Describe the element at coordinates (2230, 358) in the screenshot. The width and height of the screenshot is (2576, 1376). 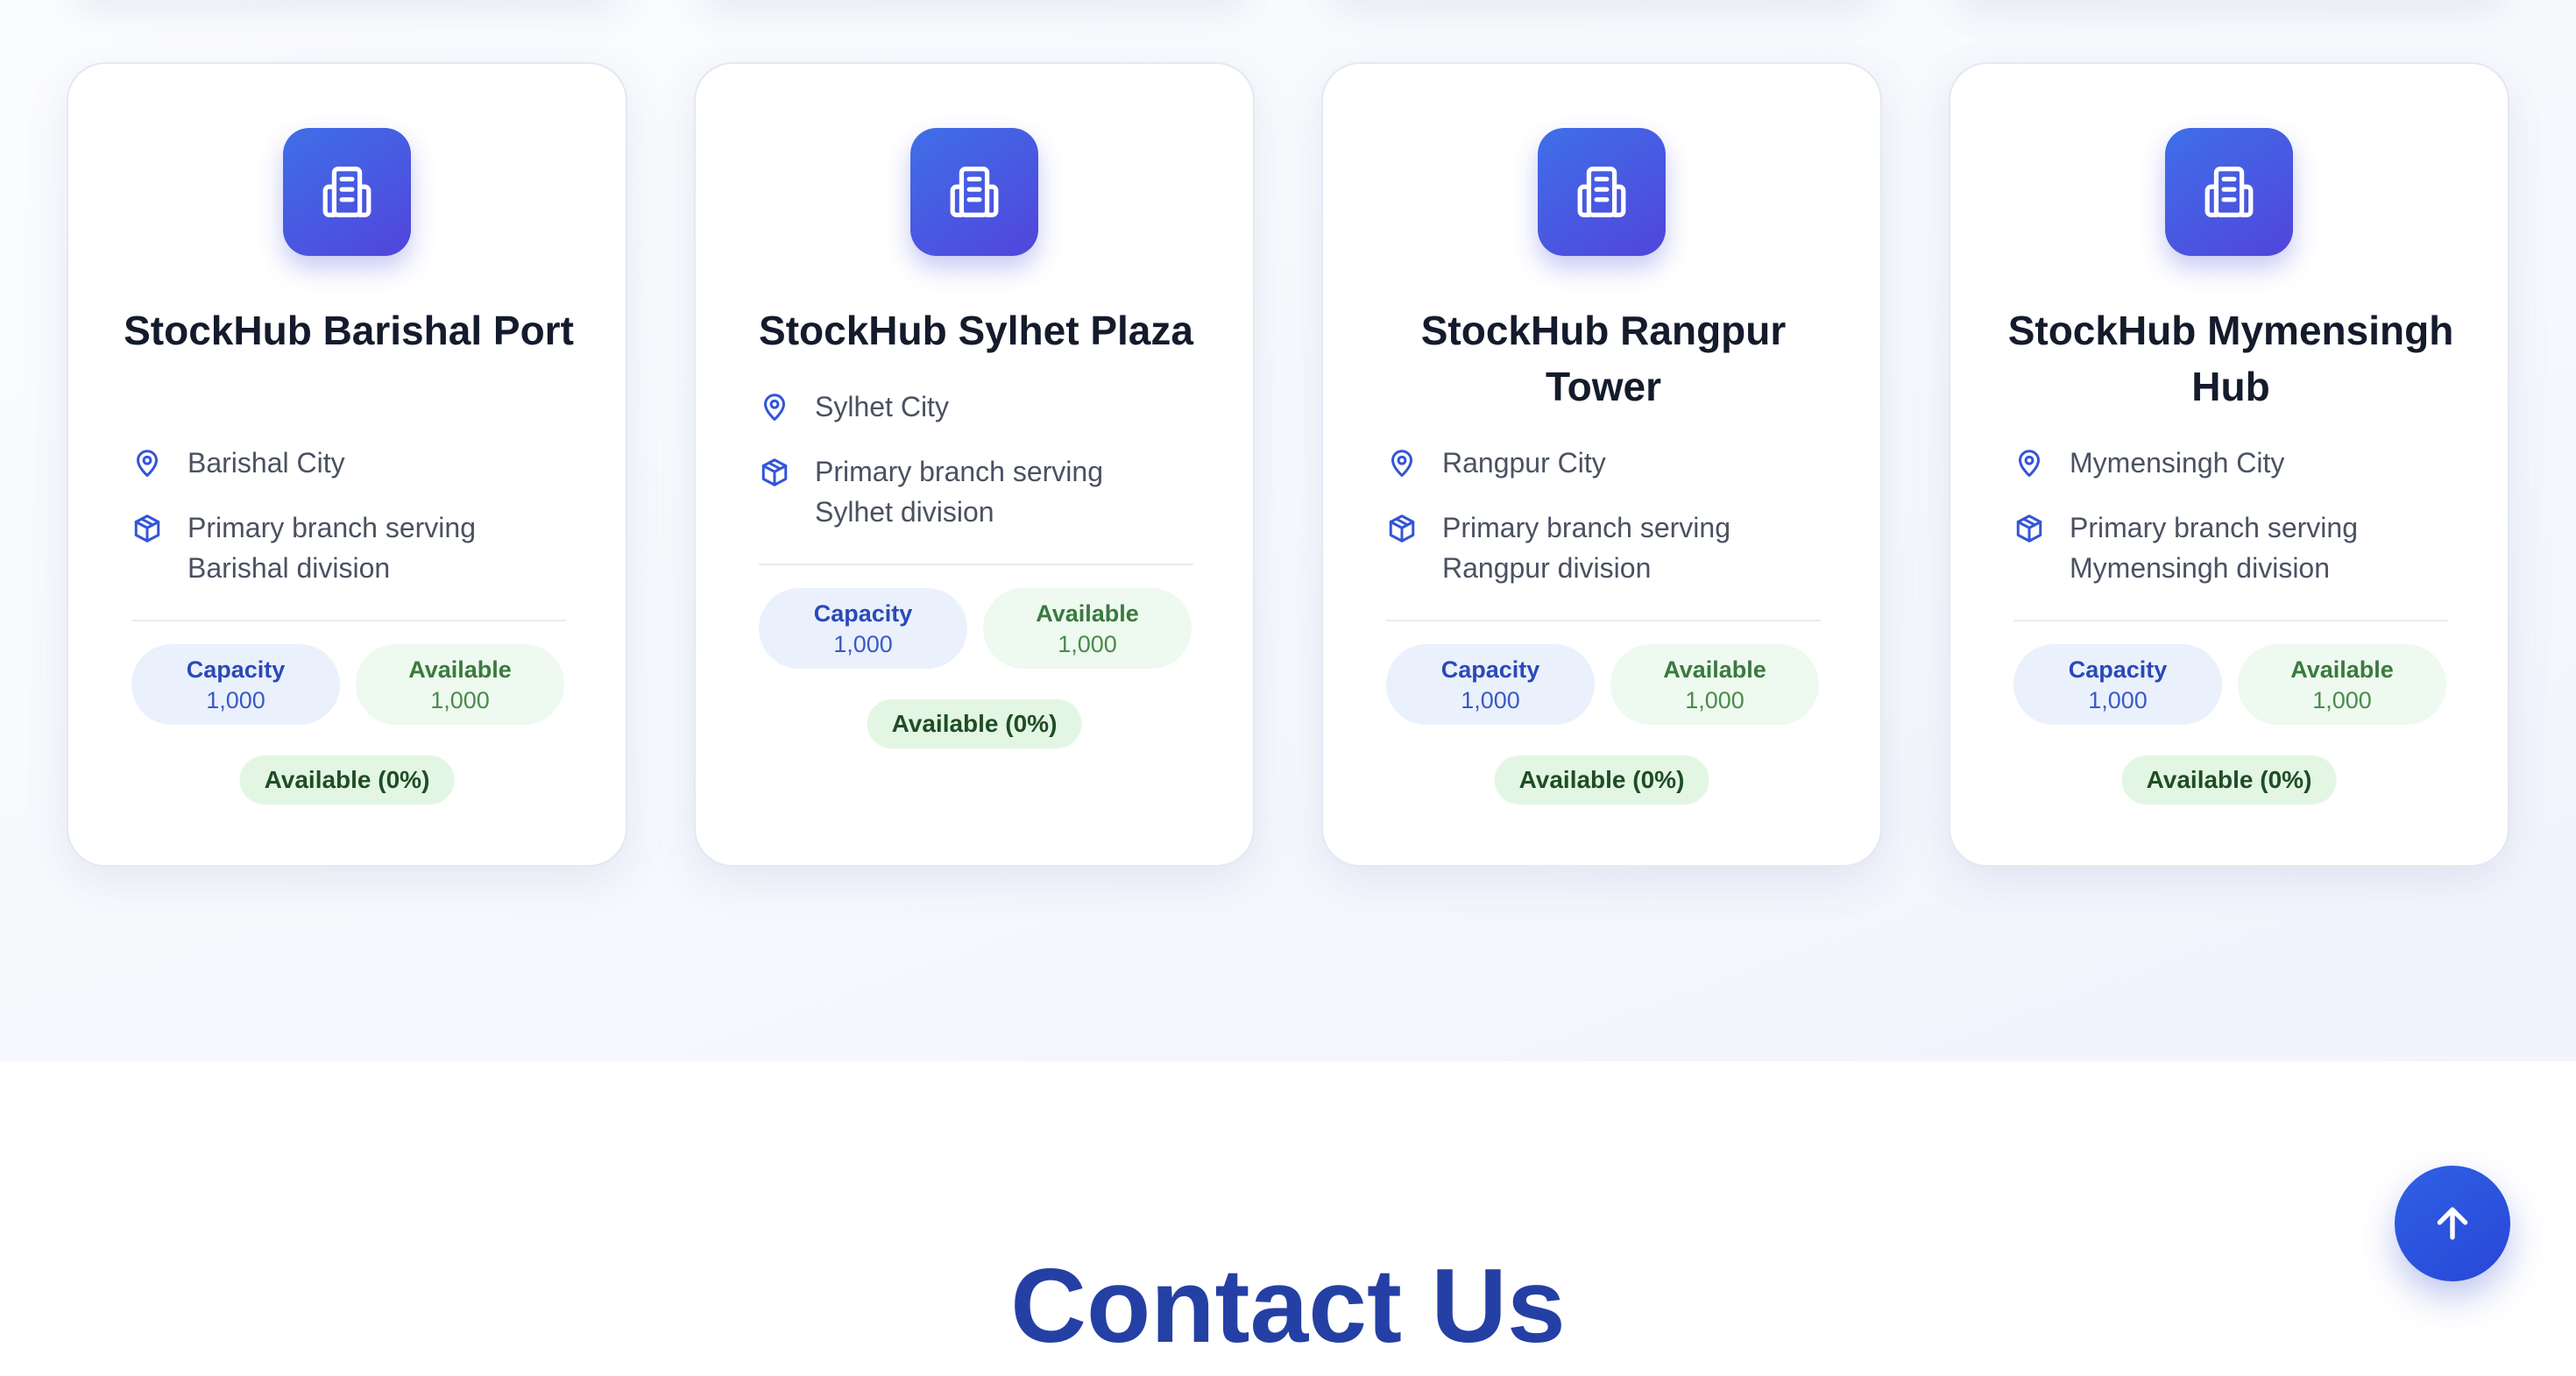
I see `warehouse-name: StockHub Mymensingh Hub` at that location.